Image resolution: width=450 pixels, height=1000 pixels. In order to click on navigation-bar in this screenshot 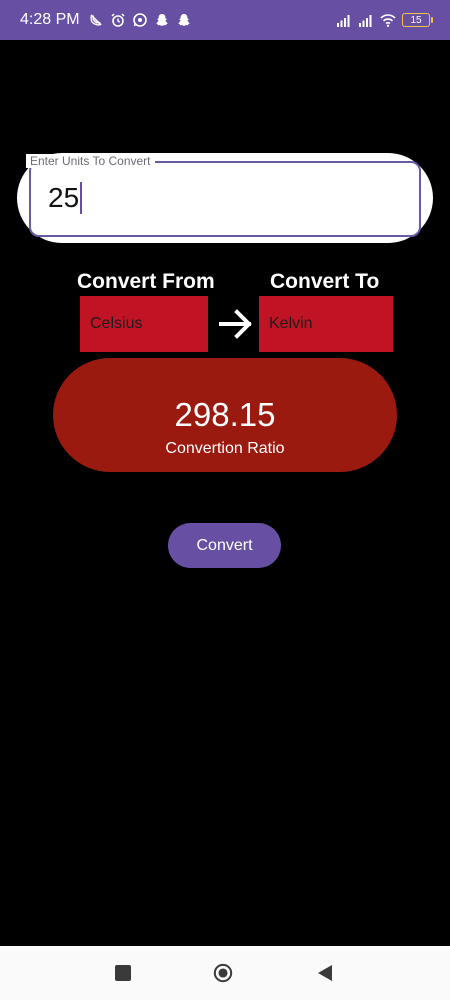, I will do `click(225, 973)`.